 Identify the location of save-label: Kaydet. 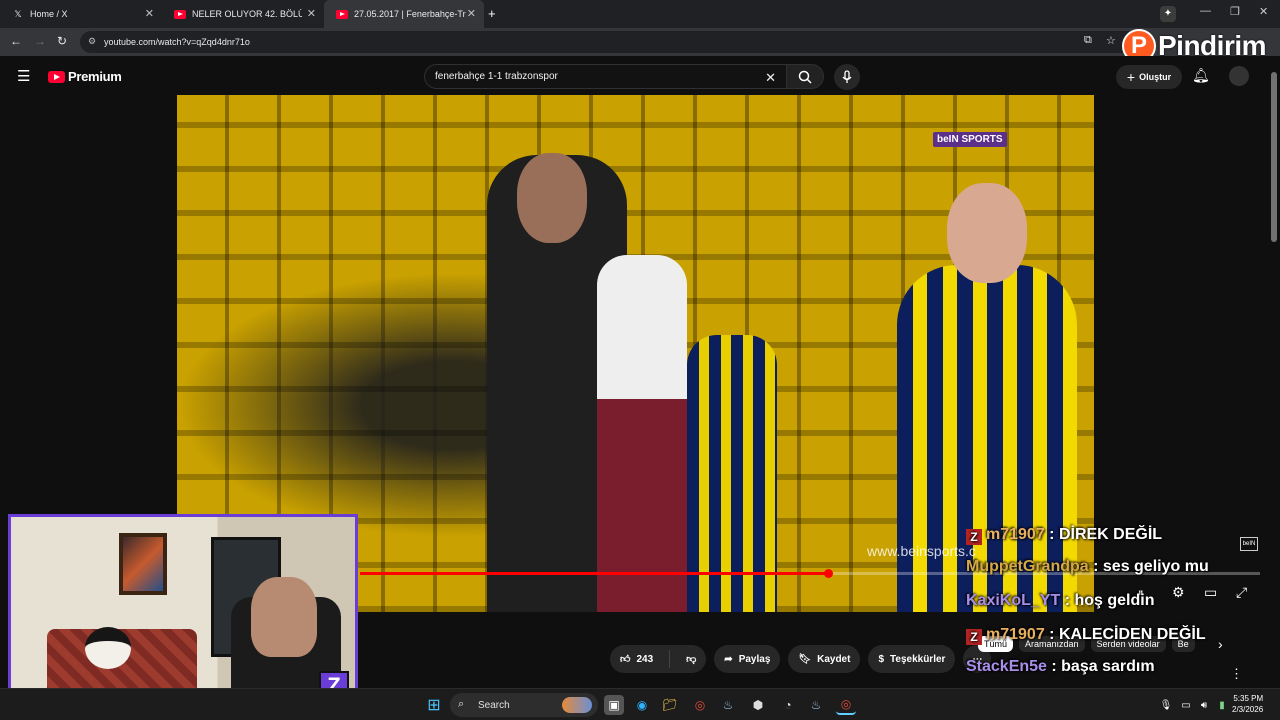
(834, 659).